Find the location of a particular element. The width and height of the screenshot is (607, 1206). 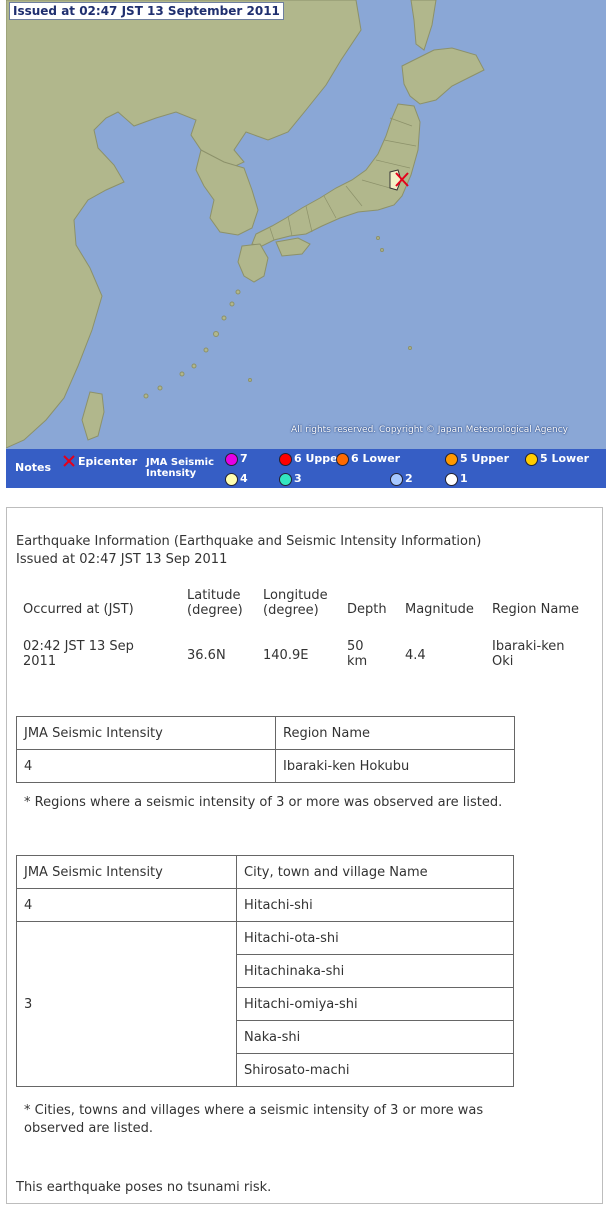

occurred-line1: 02:42 JST 13 Sep is located at coordinates (78, 646).